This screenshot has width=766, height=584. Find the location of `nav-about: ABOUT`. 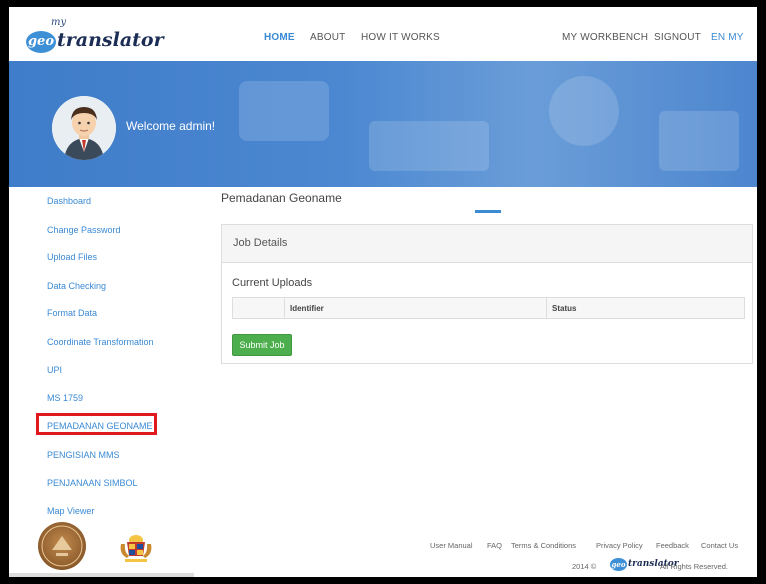

nav-about: ABOUT is located at coordinates (327, 37).